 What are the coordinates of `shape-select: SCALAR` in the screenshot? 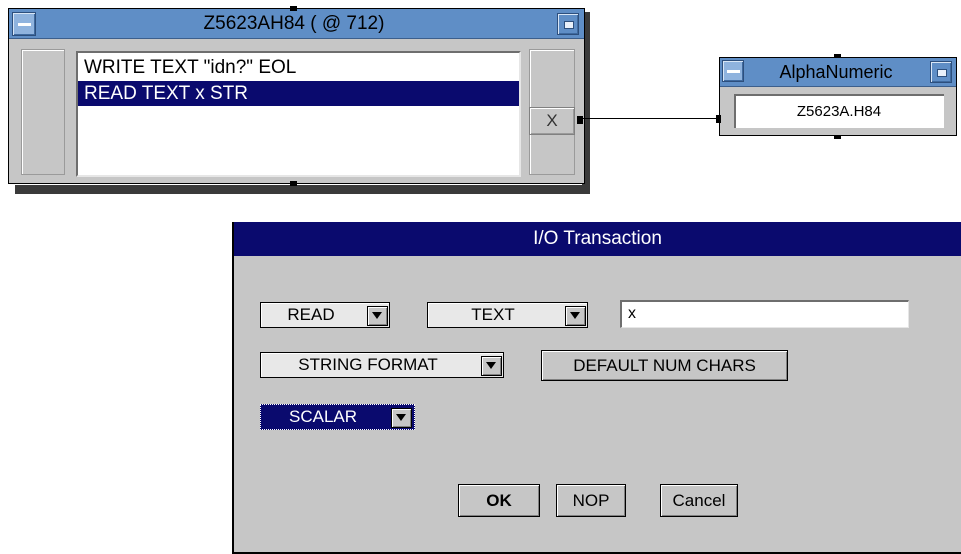 It's located at (337, 417).